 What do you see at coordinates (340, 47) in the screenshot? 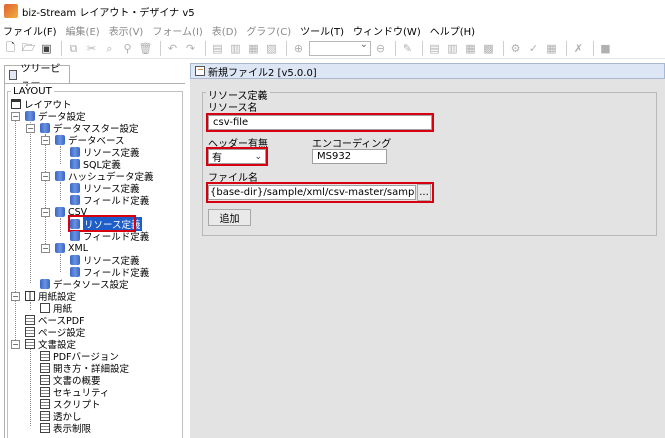
I see `zoom-select` at bounding box center [340, 47].